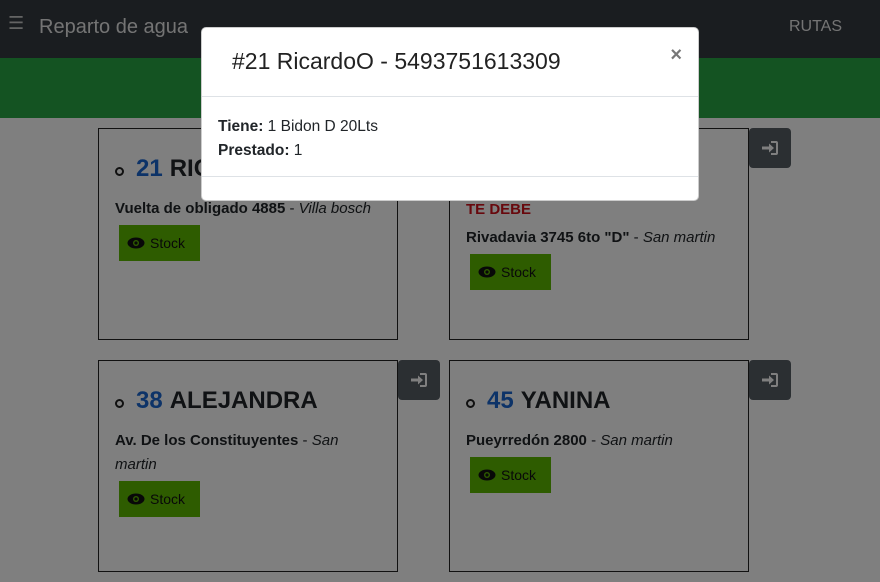  I want to click on close-icon: ×, so click(676, 55).